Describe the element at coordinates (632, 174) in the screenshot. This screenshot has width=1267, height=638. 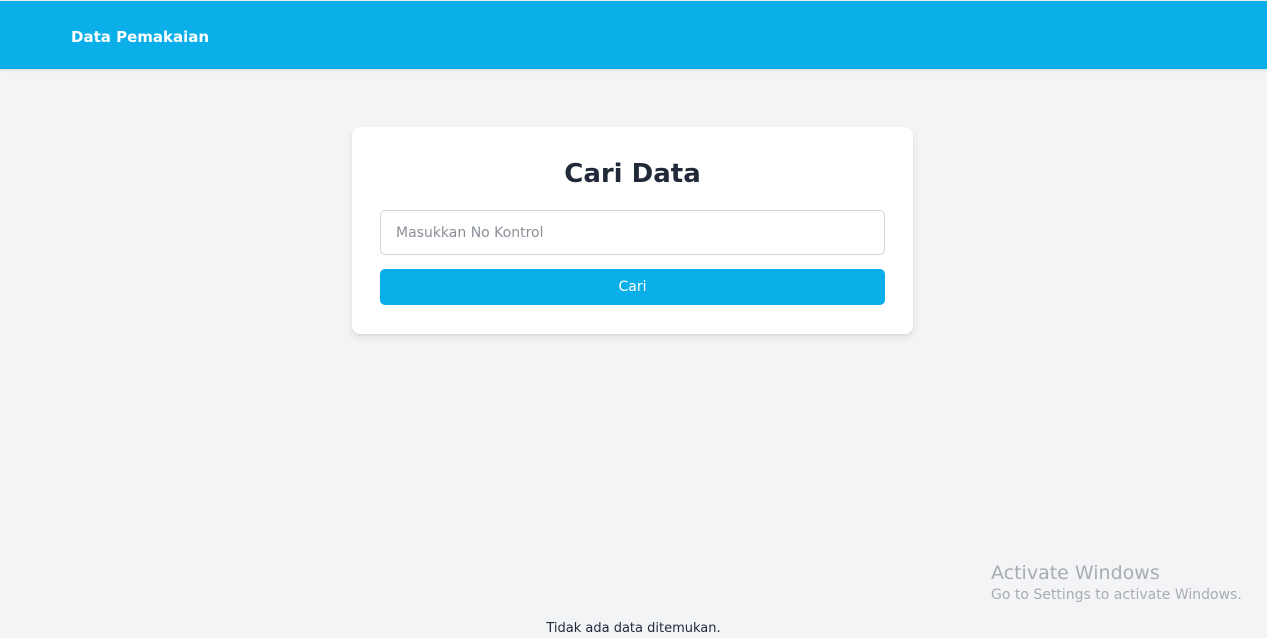
I see `search-card-title: Cari Data` at that location.